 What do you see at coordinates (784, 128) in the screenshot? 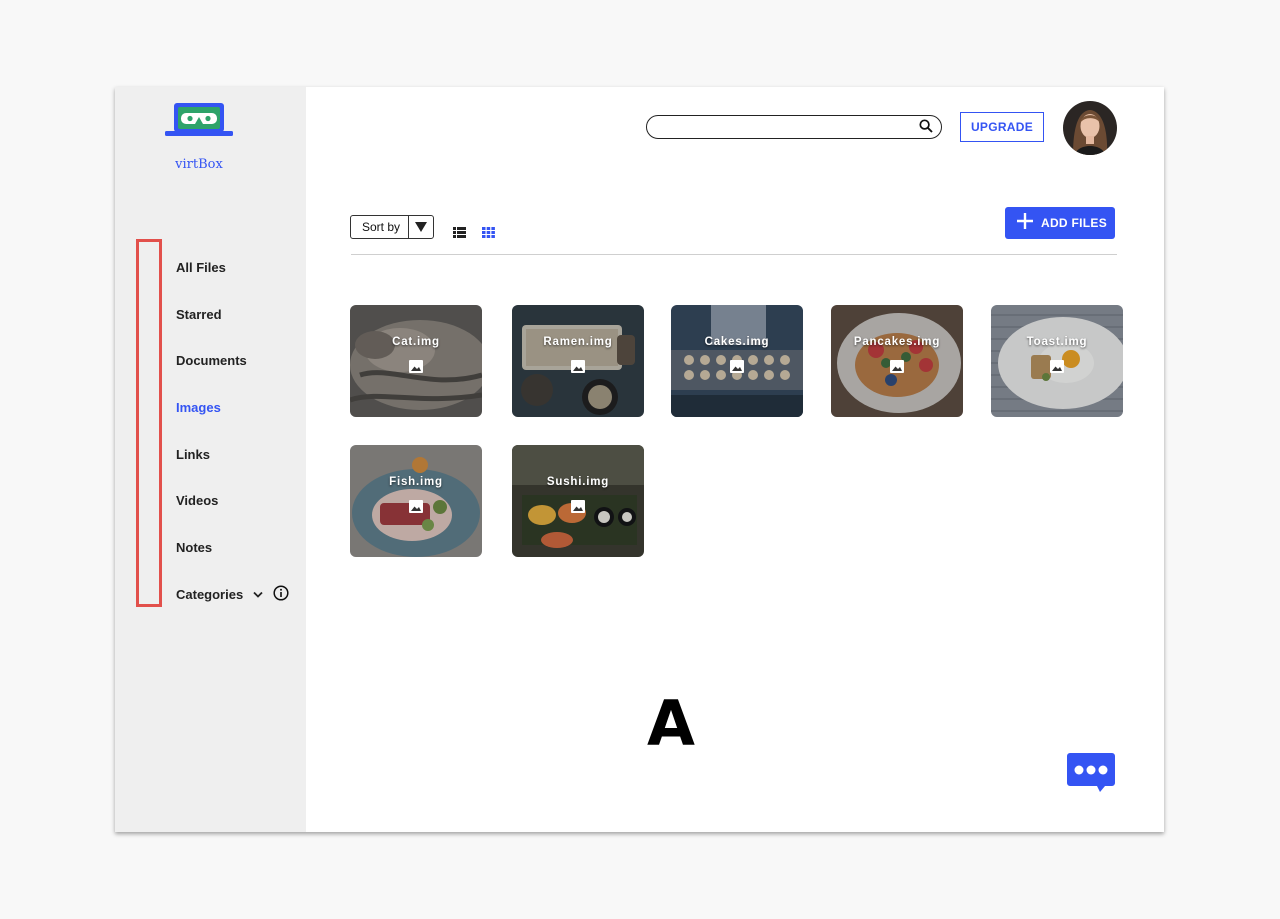
I see `search-input` at bounding box center [784, 128].